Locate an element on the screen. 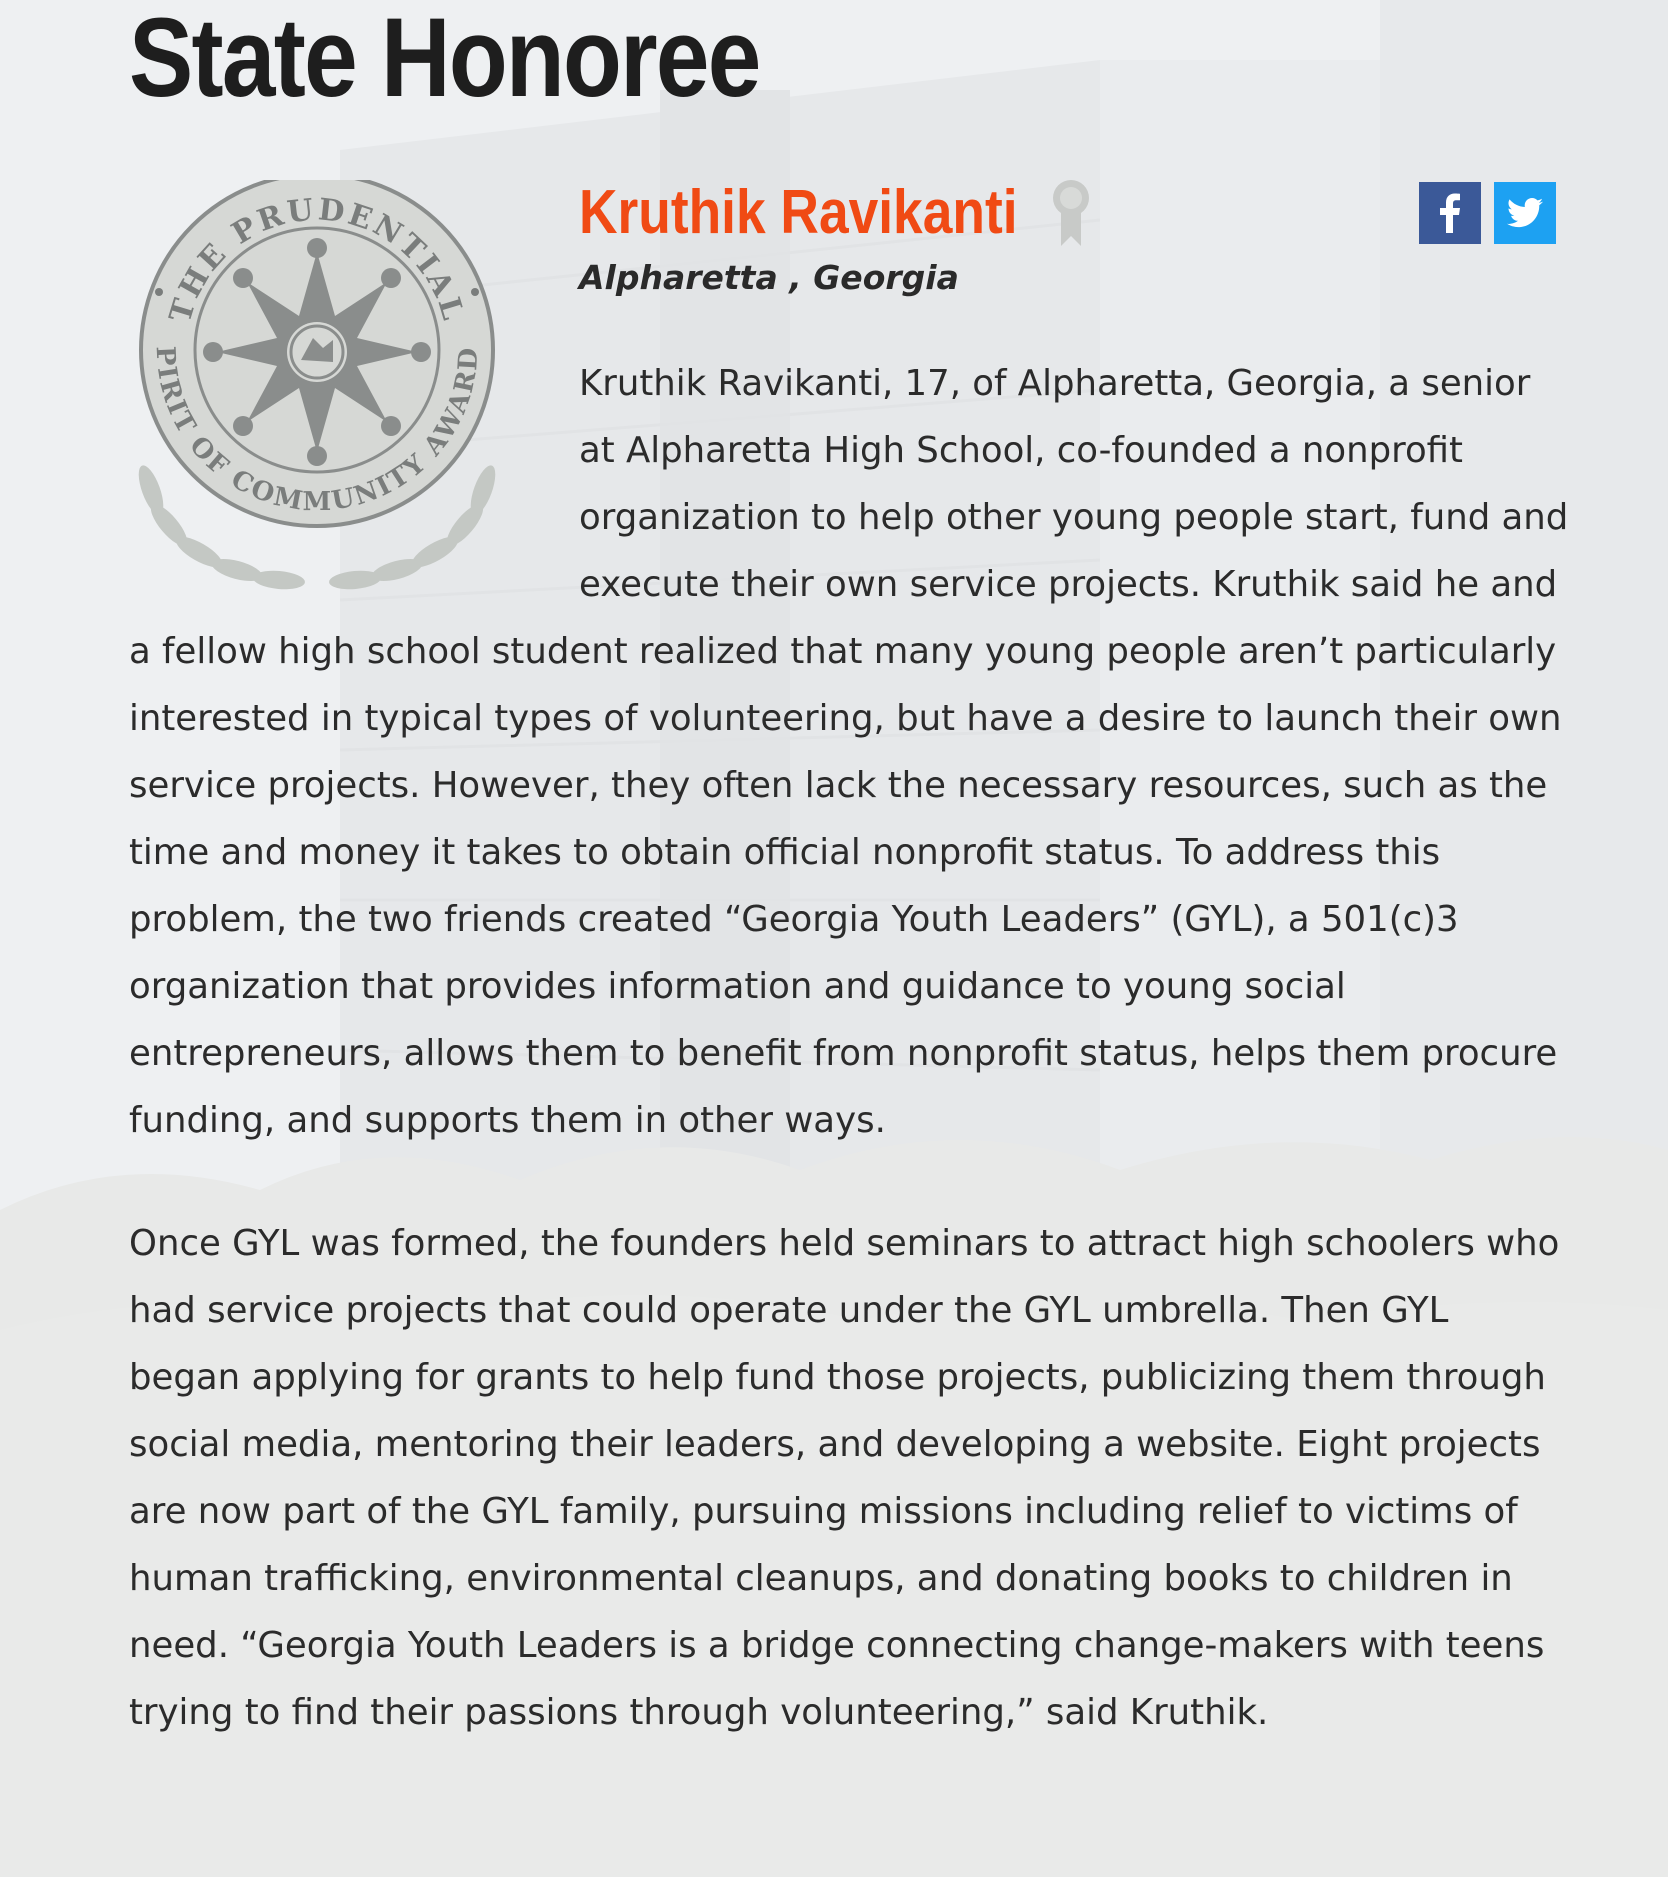 The width and height of the screenshot is (1668, 1877). award-ribbon-icon is located at coordinates (1070, 213).